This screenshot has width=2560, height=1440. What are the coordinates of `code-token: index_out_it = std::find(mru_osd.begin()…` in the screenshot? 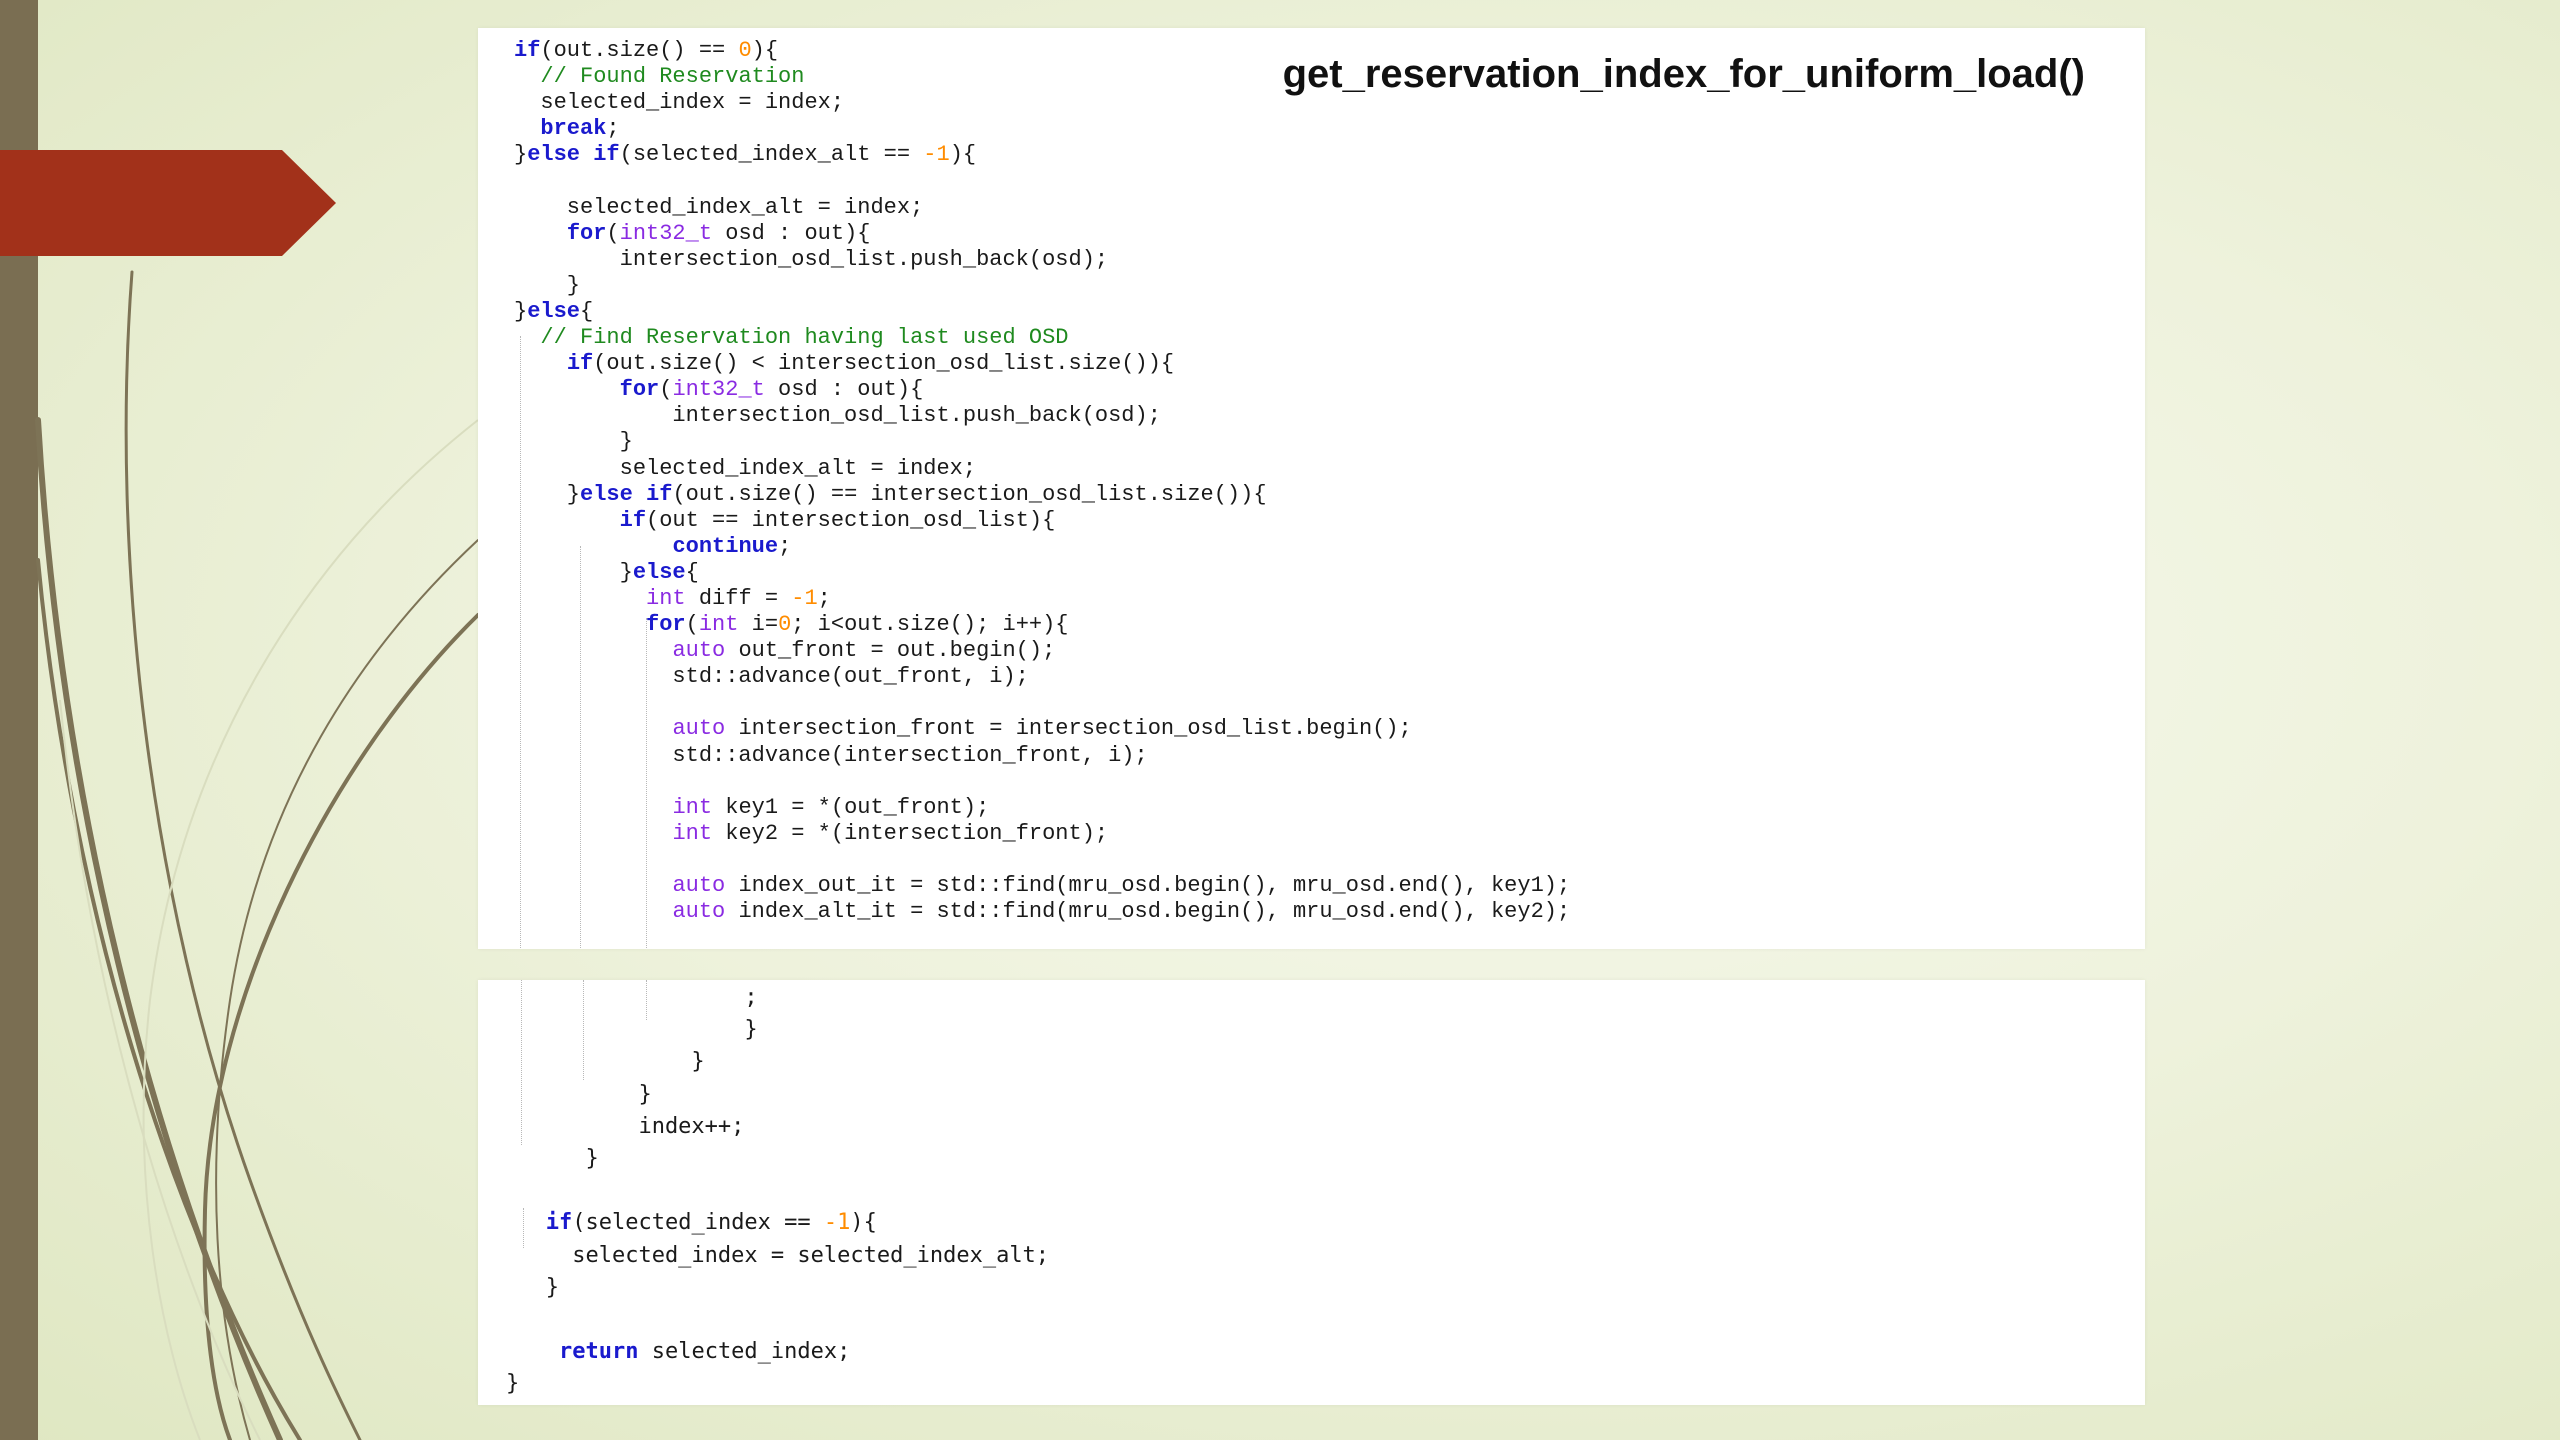 It's located at (1148, 885).